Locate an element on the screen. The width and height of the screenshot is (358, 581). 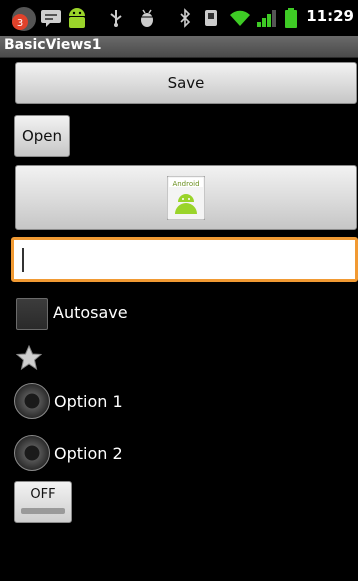
android-icon is located at coordinates (77, 18).